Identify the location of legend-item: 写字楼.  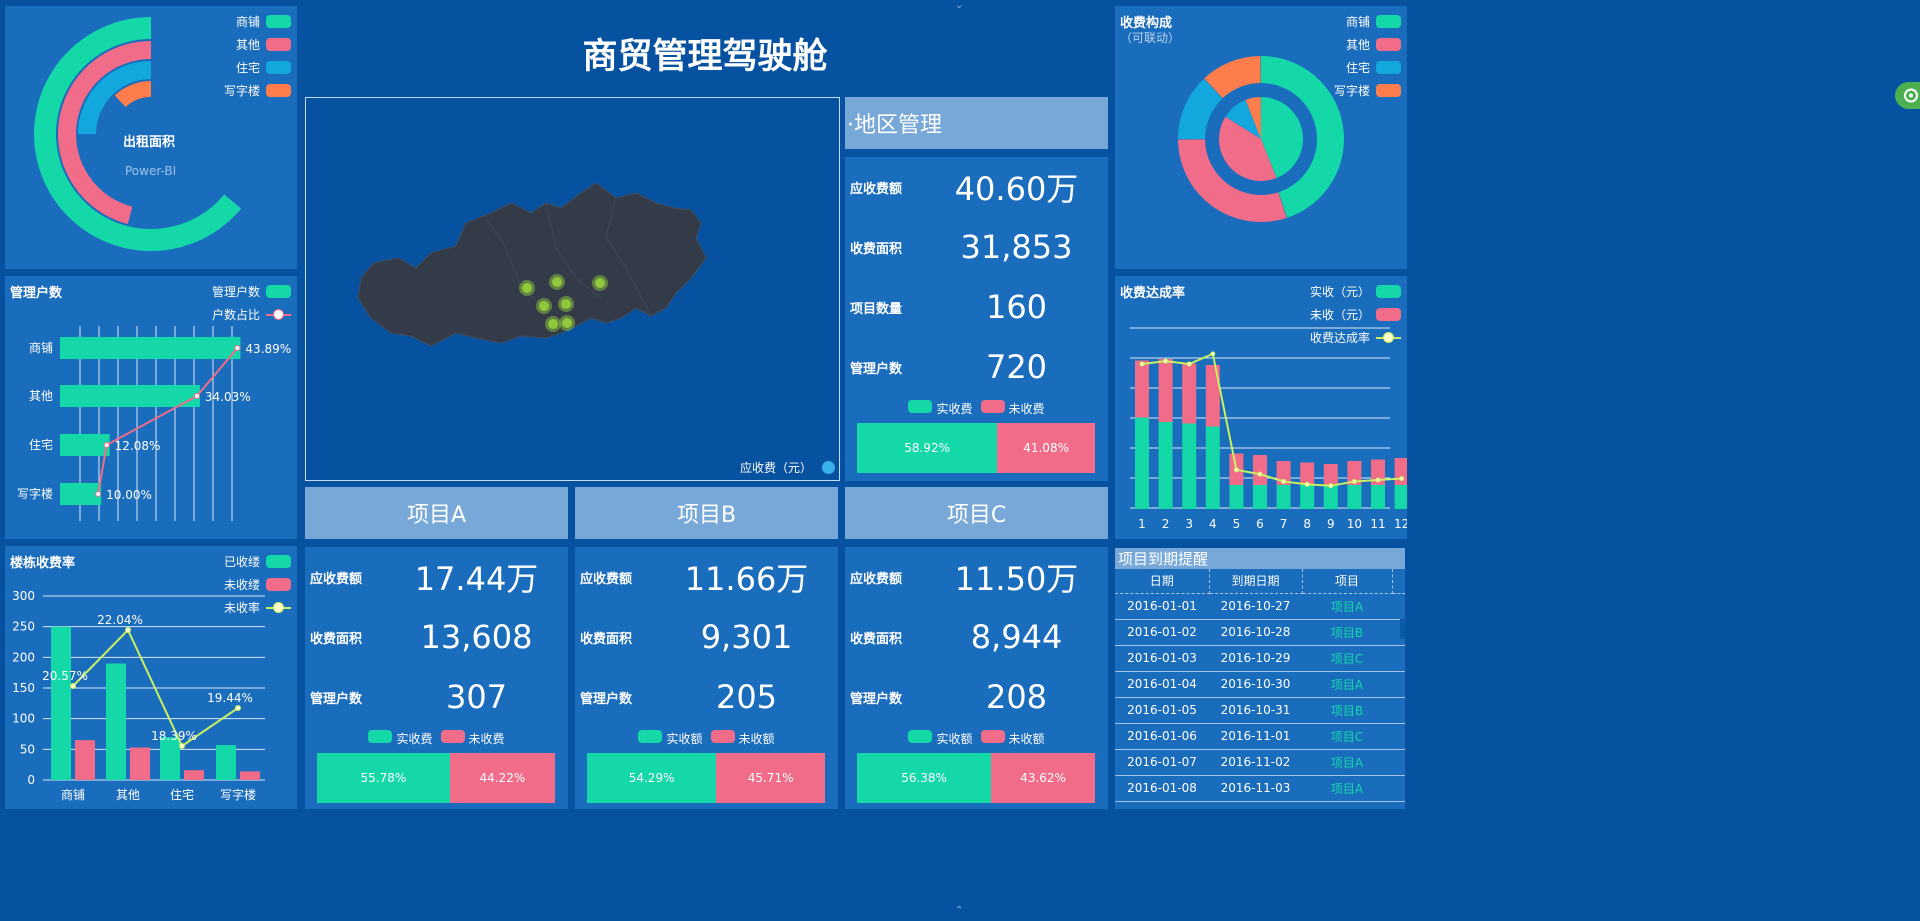
(257, 90).